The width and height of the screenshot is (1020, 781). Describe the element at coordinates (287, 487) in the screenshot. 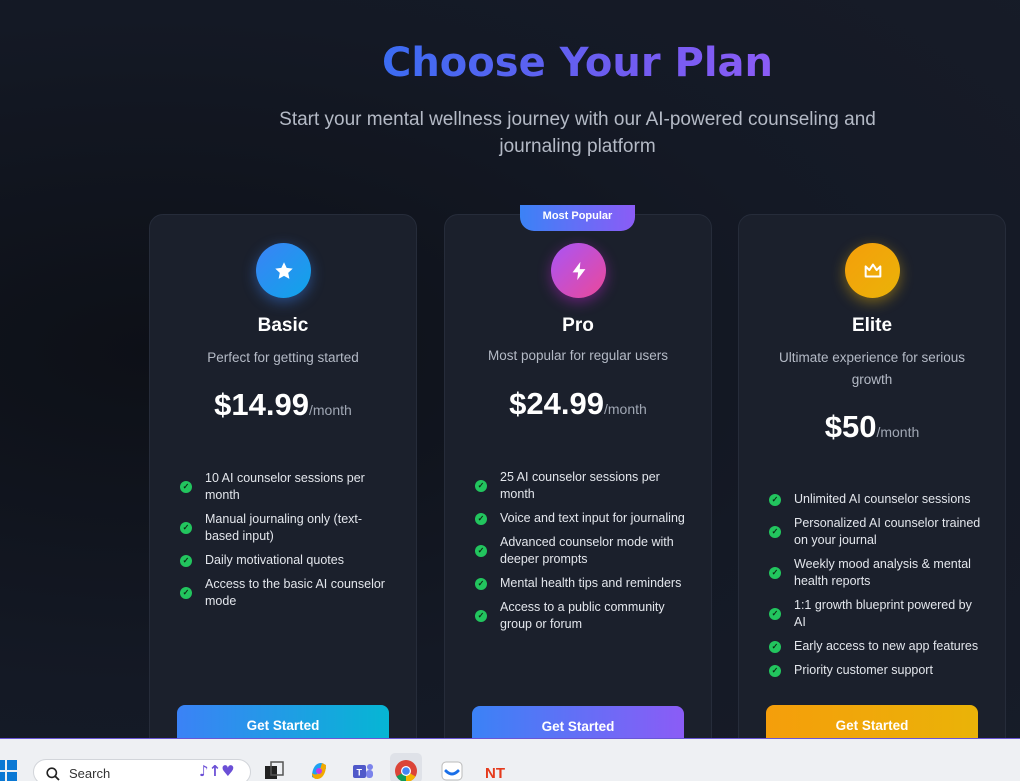

I see `feature-item: ✓ 10 AI counselor sessions per month` at that location.